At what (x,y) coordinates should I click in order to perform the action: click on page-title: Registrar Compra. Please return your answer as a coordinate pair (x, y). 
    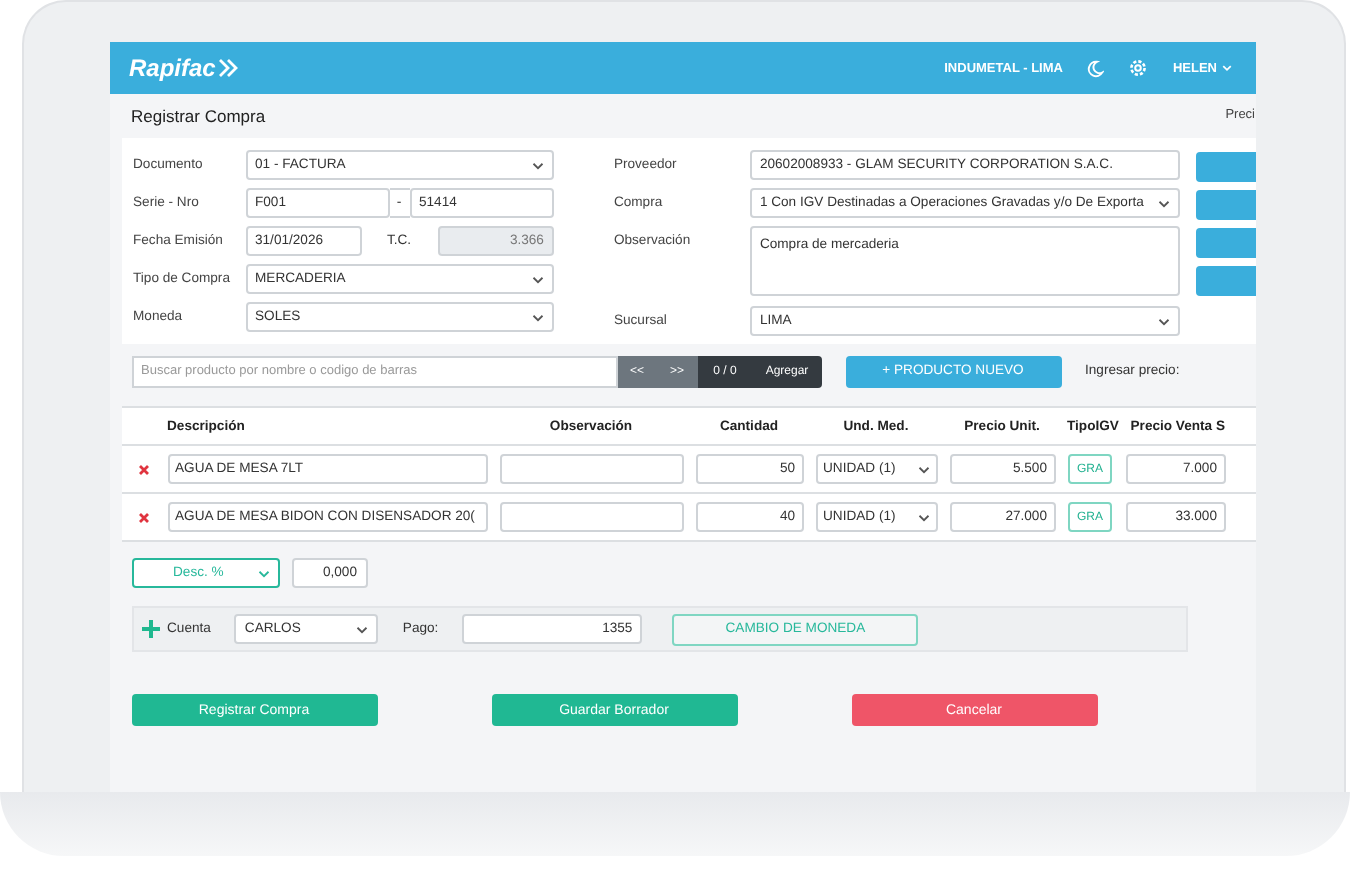
    Looking at the image, I should click on (198, 115).